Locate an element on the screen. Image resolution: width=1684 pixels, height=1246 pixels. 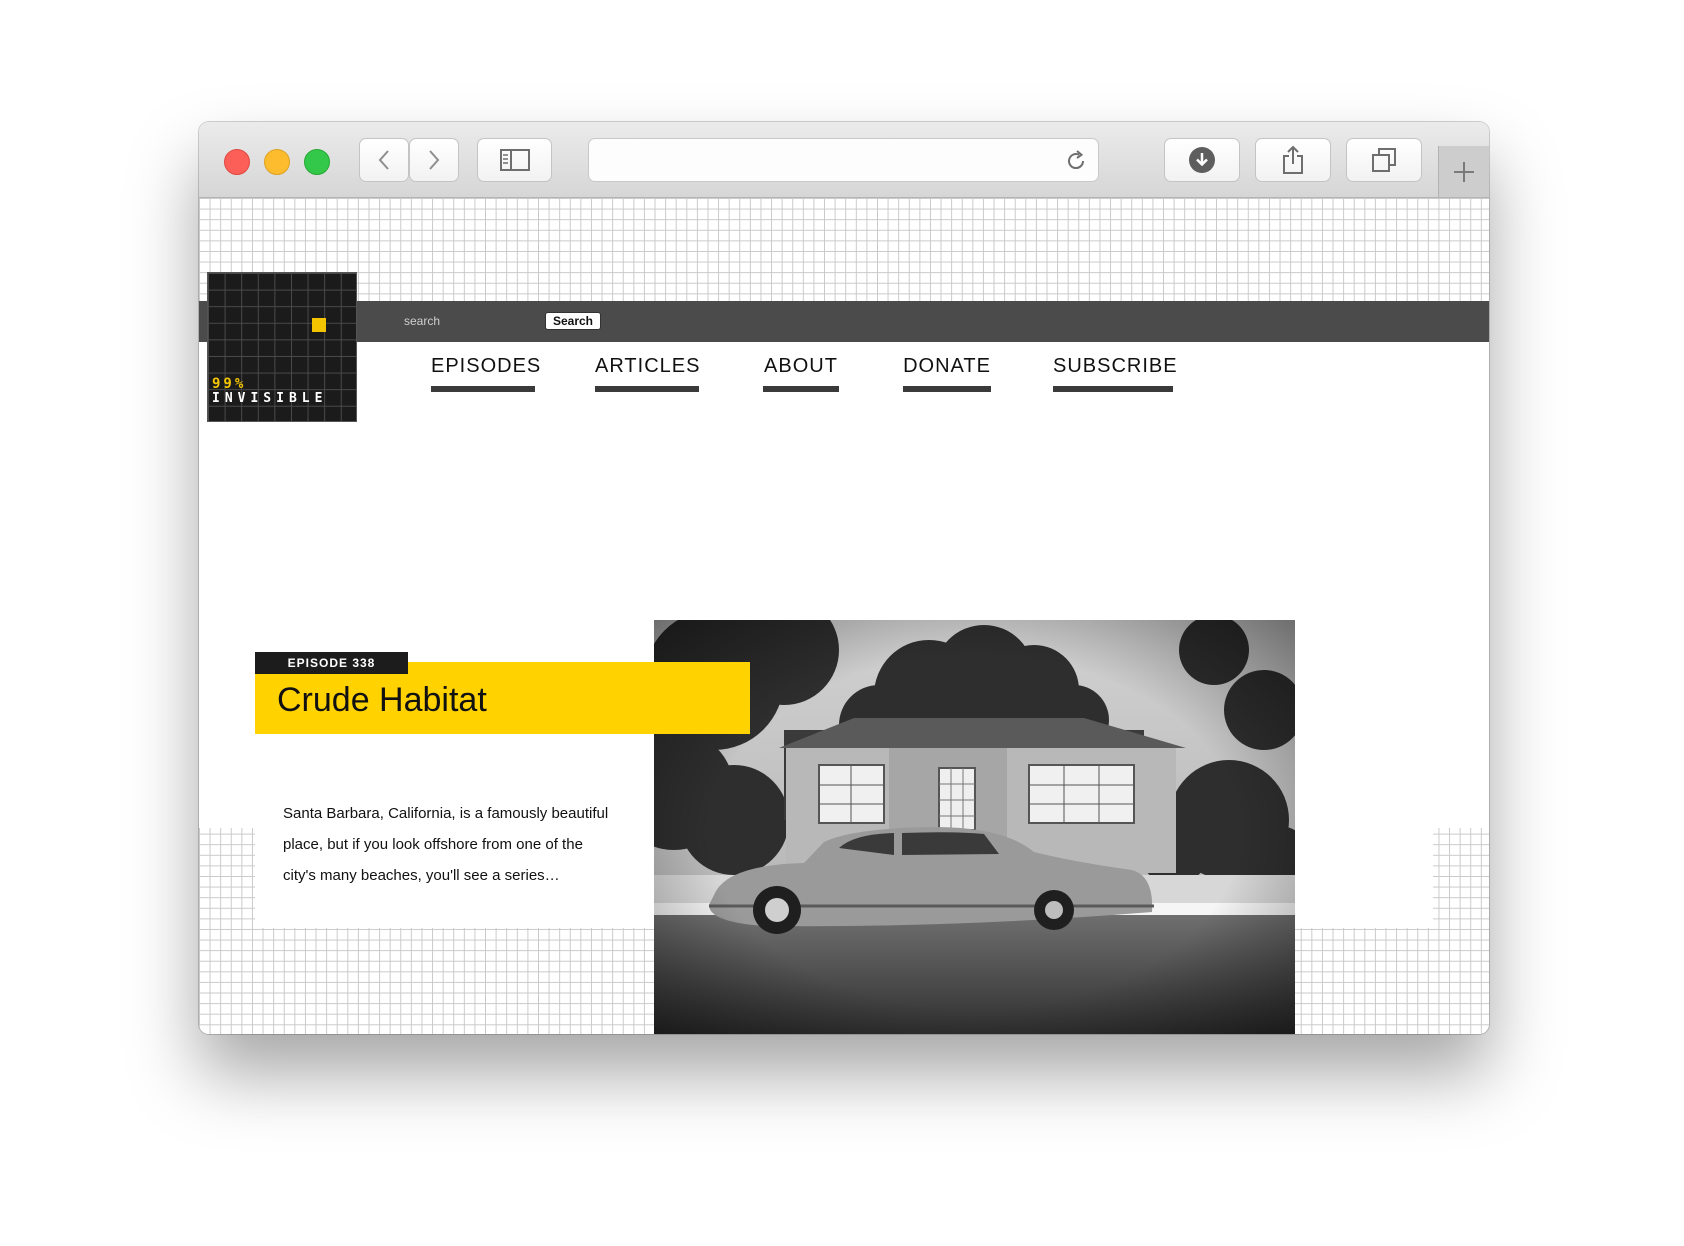
new-tab-button is located at coordinates (1463, 171).